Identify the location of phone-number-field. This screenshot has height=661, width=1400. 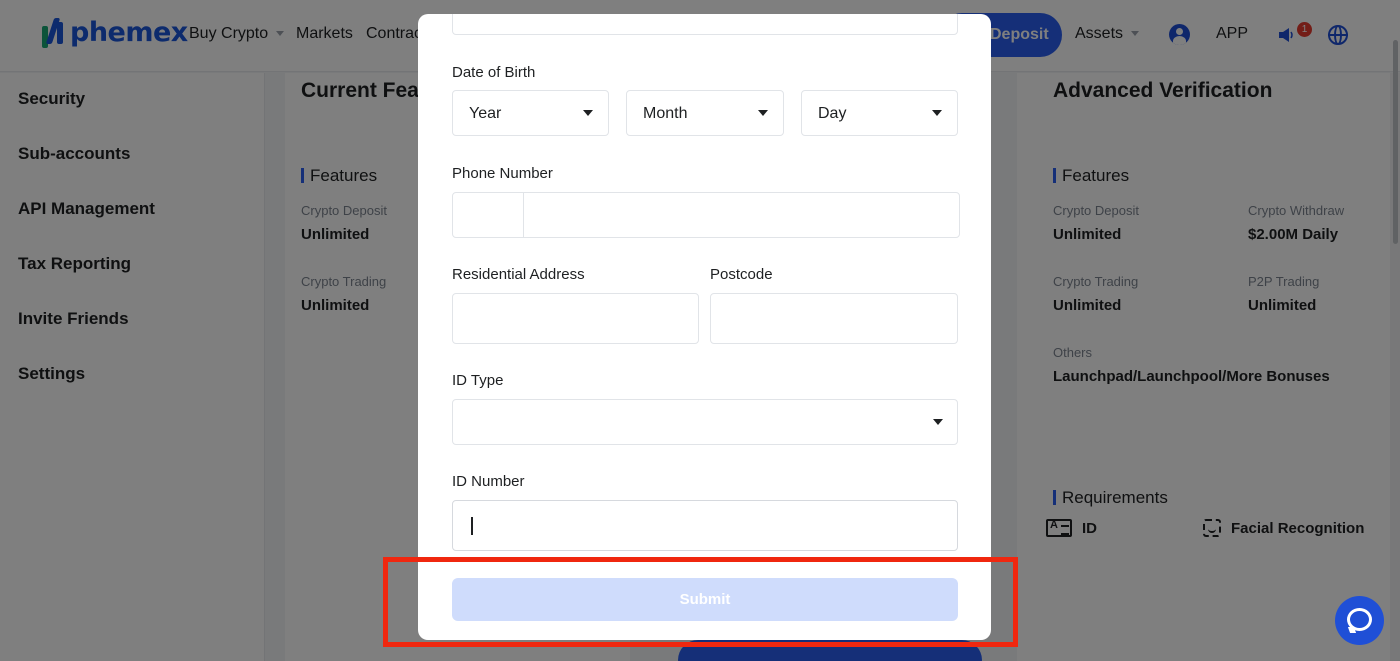
(706, 215).